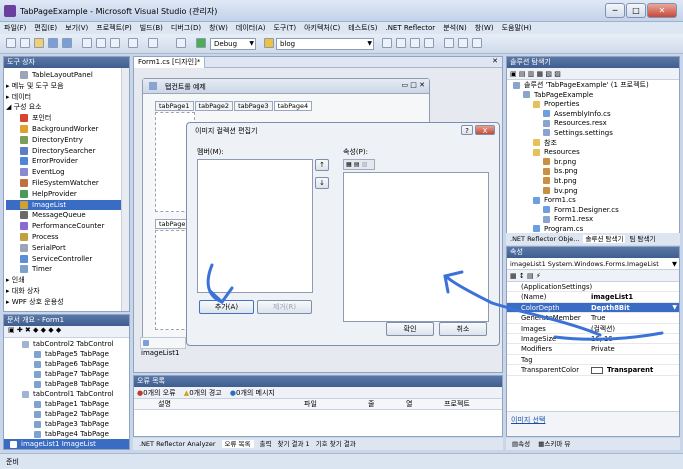 This screenshot has width=683, height=469. I want to click on annotation-overlay, so click(435, 302).